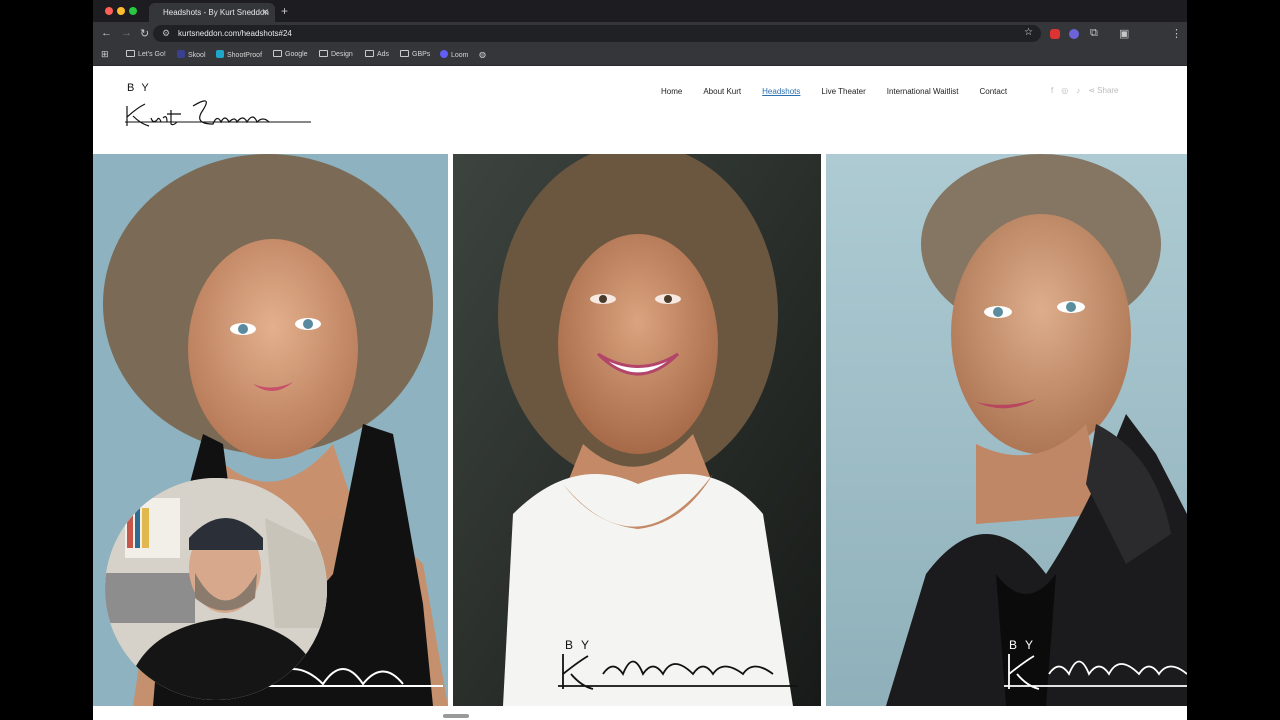 The height and width of the screenshot is (720, 1280). What do you see at coordinates (166, 33) in the screenshot?
I see `site-info-icon: ⚙` at bounding box center [166, 33].